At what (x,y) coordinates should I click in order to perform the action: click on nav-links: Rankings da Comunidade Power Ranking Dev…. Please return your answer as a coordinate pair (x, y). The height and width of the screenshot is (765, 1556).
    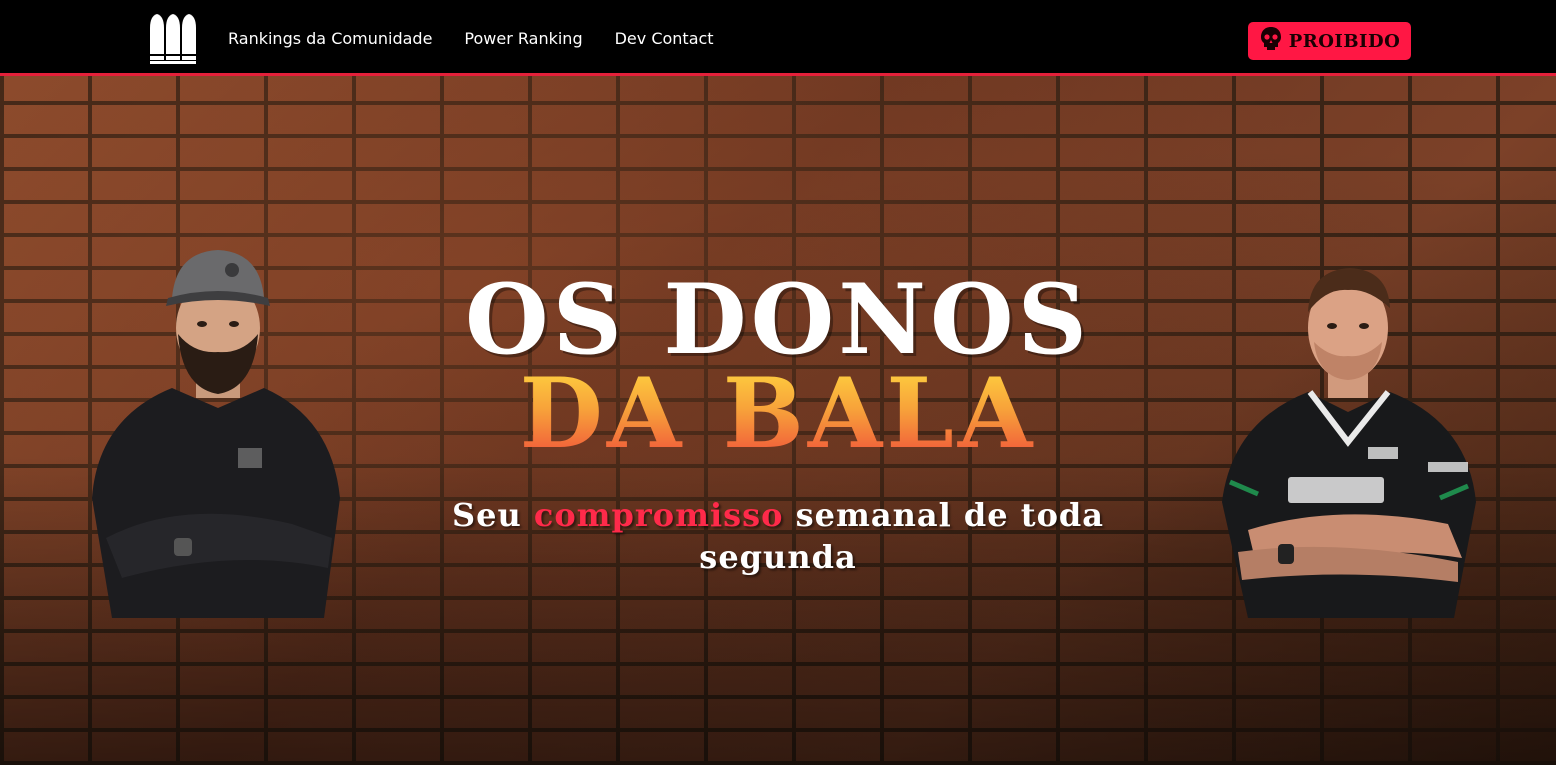
    Looking at the image, I should click on (471, 38).